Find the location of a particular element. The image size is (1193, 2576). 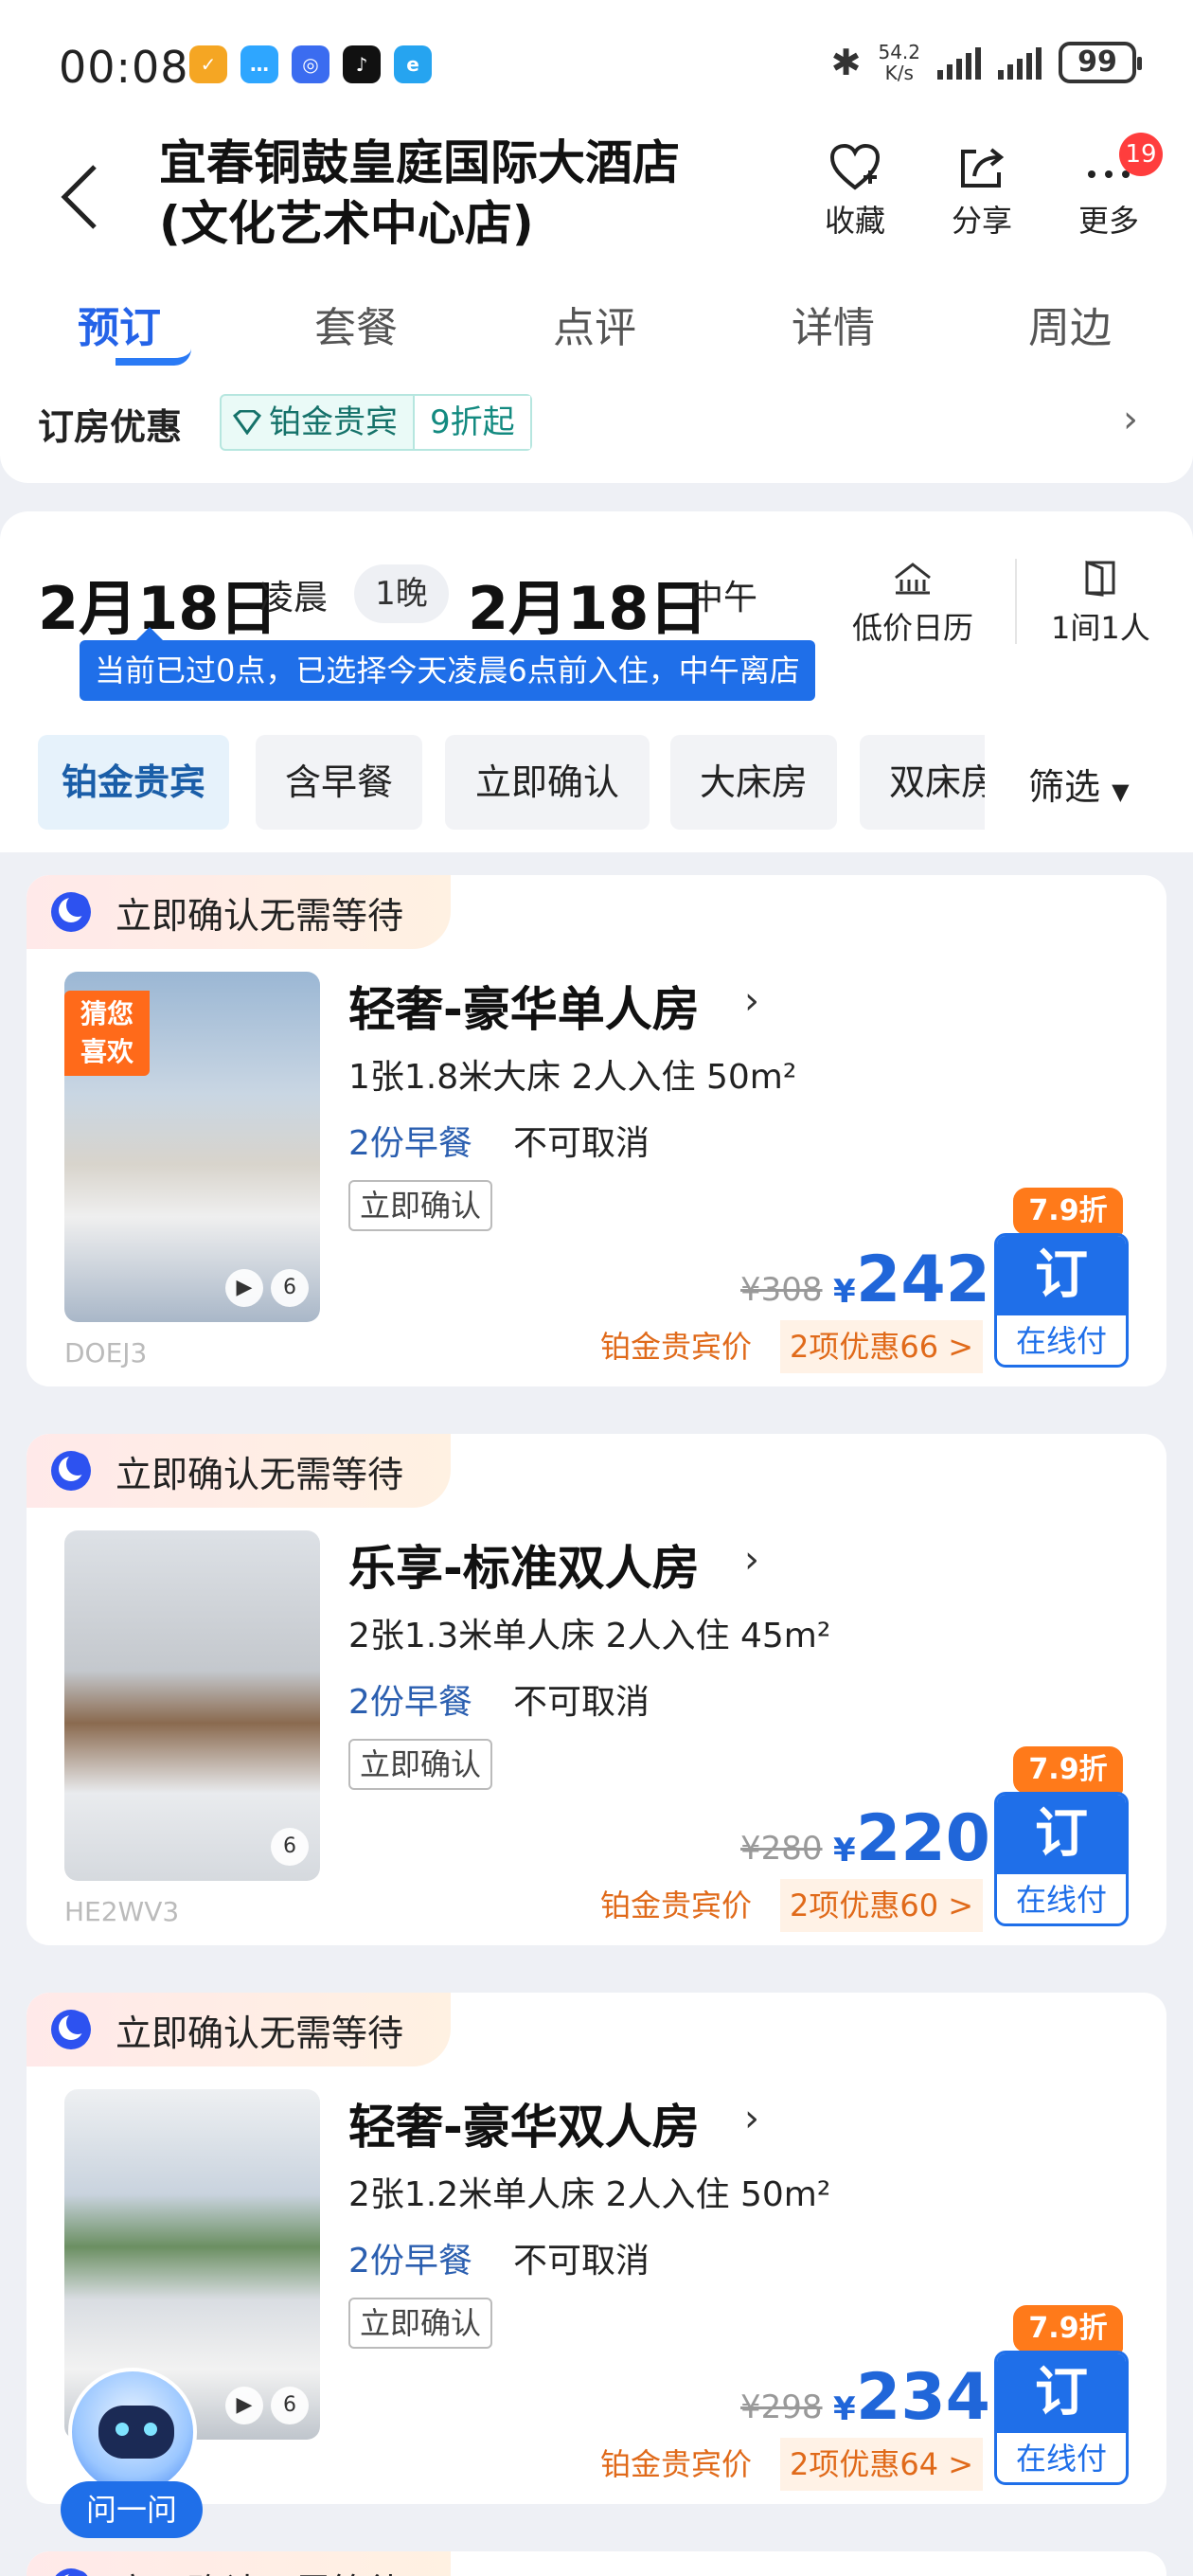

bluetooth-icon: ✱ is located at coordinates (846, 62).